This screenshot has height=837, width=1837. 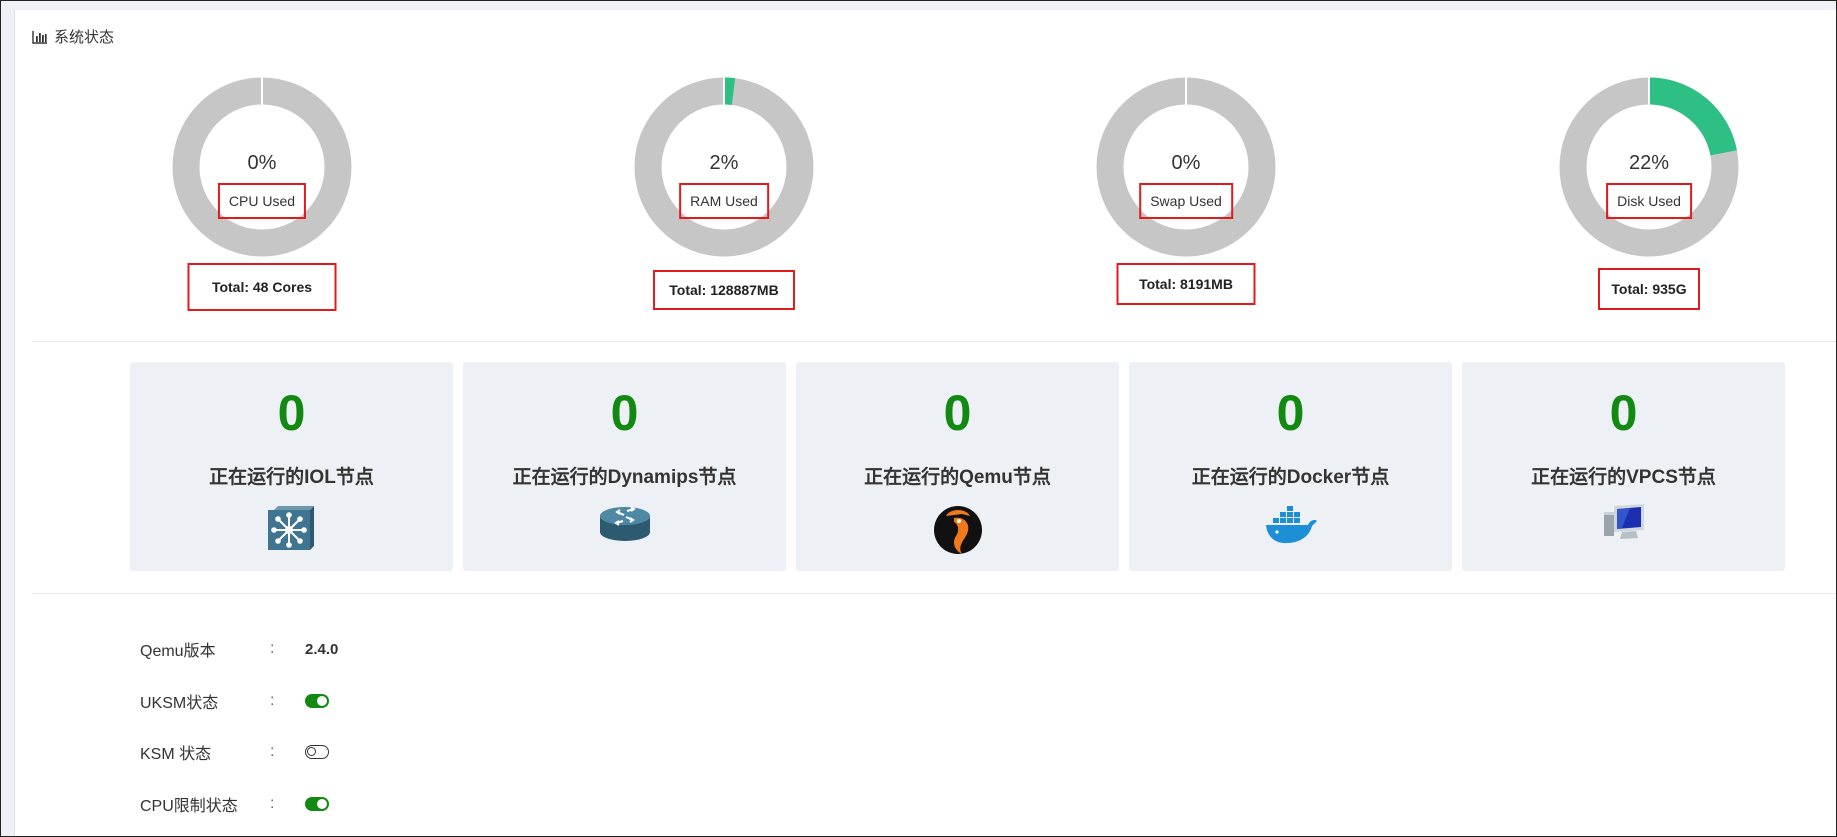 I want to click on info-row-uksm: UKSM状态 :, so click(x=234, y=701).